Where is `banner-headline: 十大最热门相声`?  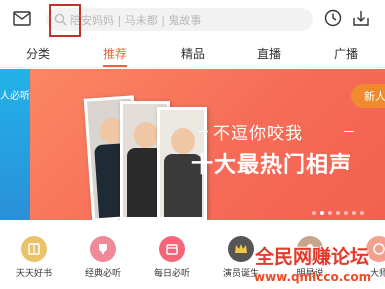 banner-headline: 十大最热门相声 is located at coordinates (272, 165).